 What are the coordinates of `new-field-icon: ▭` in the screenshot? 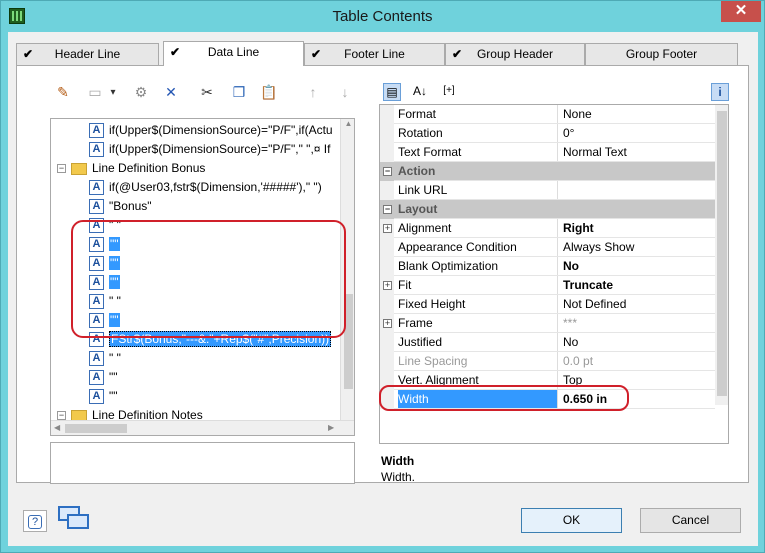 It's located at (95, 93).